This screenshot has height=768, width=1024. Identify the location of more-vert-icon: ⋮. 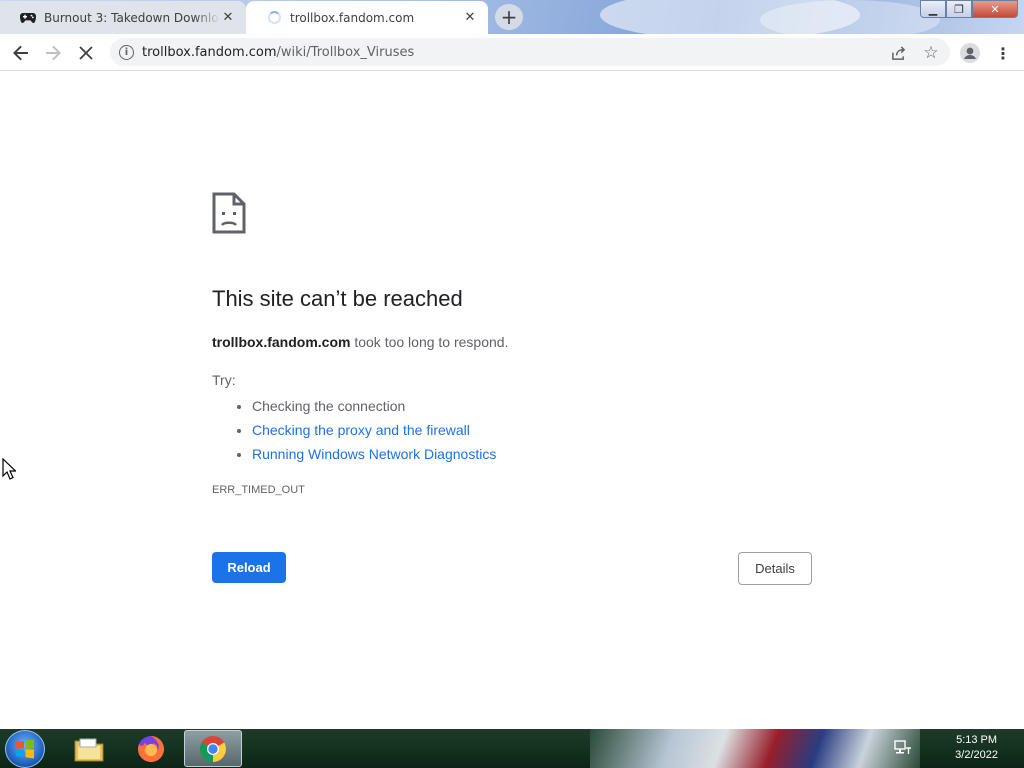
(1003, 53).